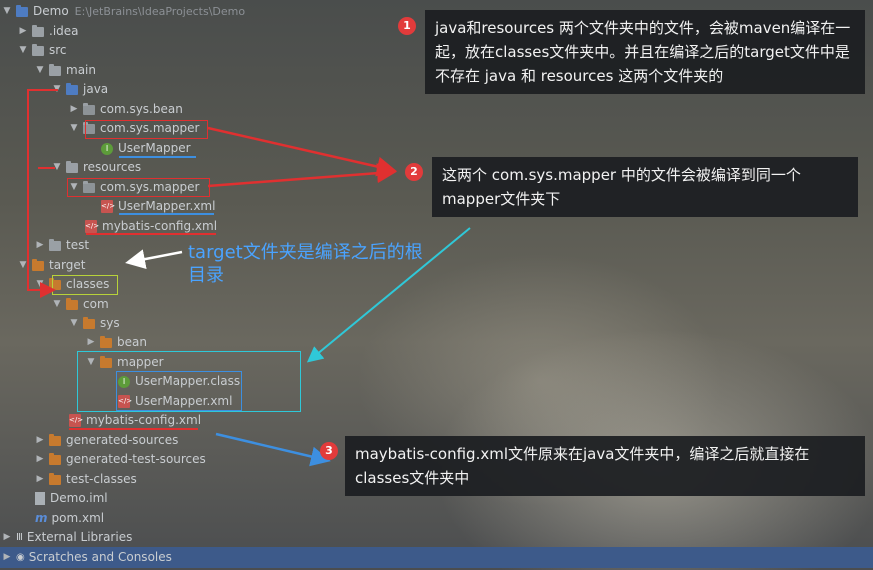  Describe the element at coordinates (101, 479) in the screenshot. I see `tree-item-label: test-classes` at that location.